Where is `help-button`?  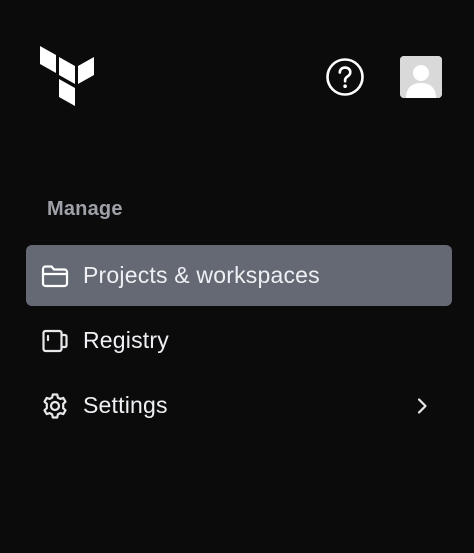 help-button is located at coordinates (345, 77).